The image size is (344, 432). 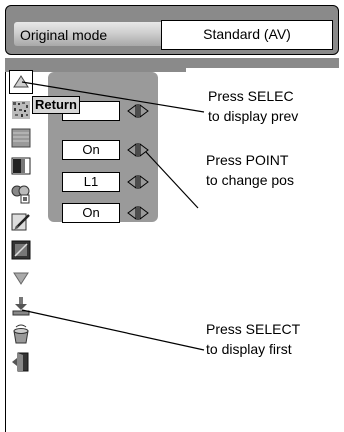 I want to click on callout-line: to display first, so click(x=249, y=349).